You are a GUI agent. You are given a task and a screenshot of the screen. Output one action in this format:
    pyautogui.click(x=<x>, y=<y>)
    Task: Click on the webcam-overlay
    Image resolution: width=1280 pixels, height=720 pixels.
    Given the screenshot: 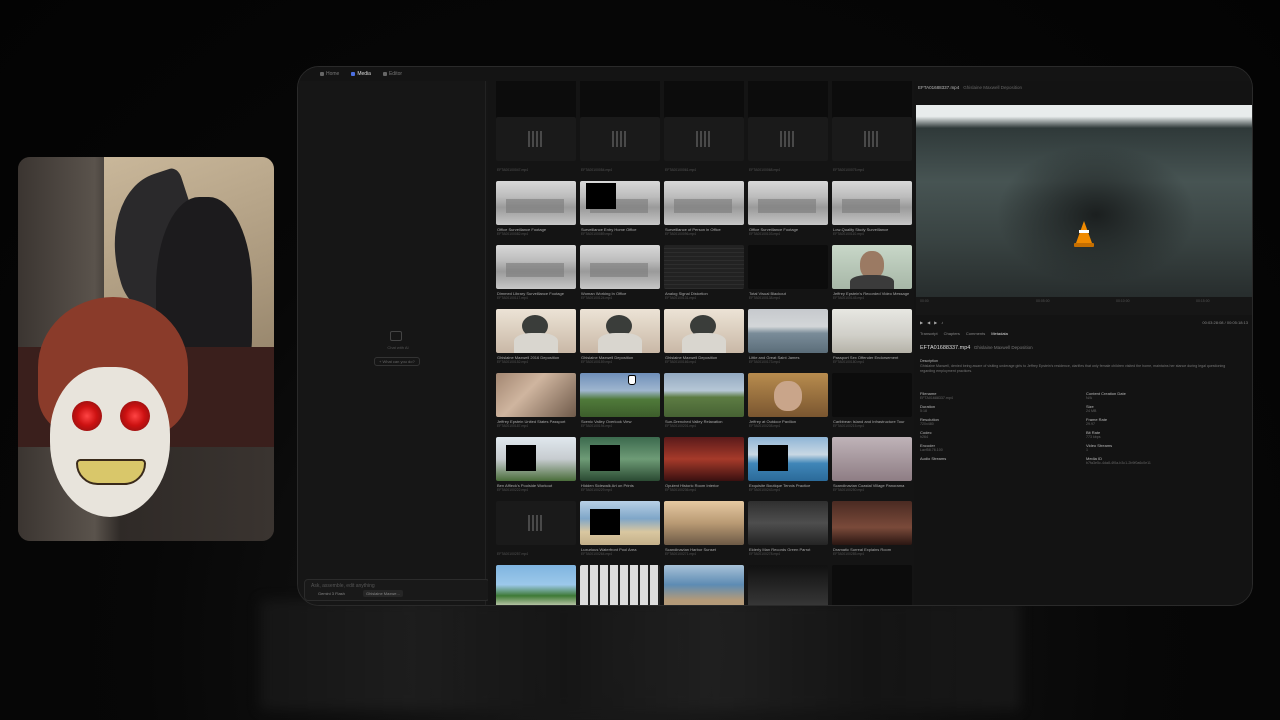 What is the action you would take?
    pyautogui.click(x=146, y=349)
    